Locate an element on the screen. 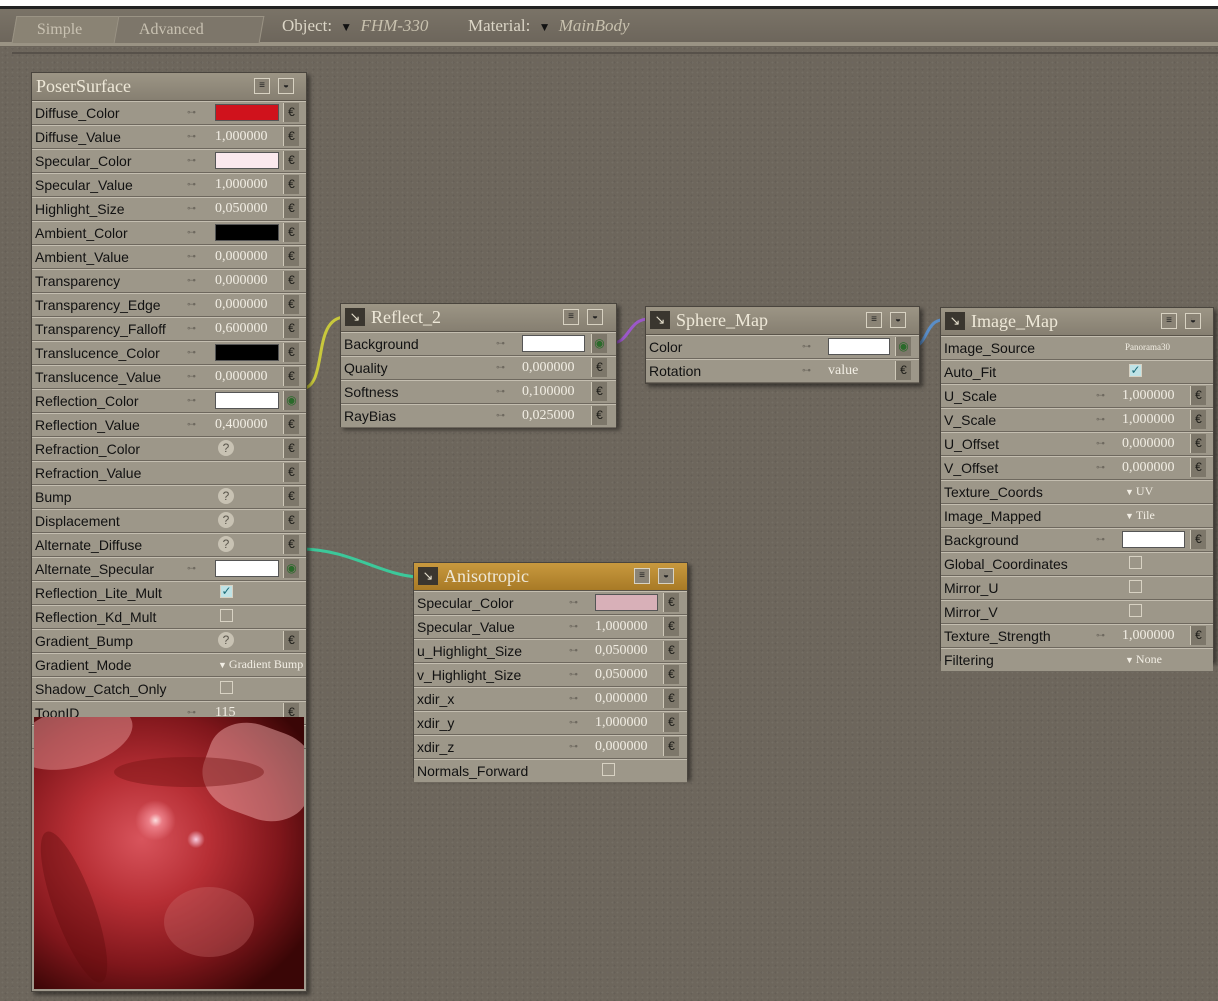 This screenshot has width=1218, height=1001. material-preview is located at coordinates (169, 853).